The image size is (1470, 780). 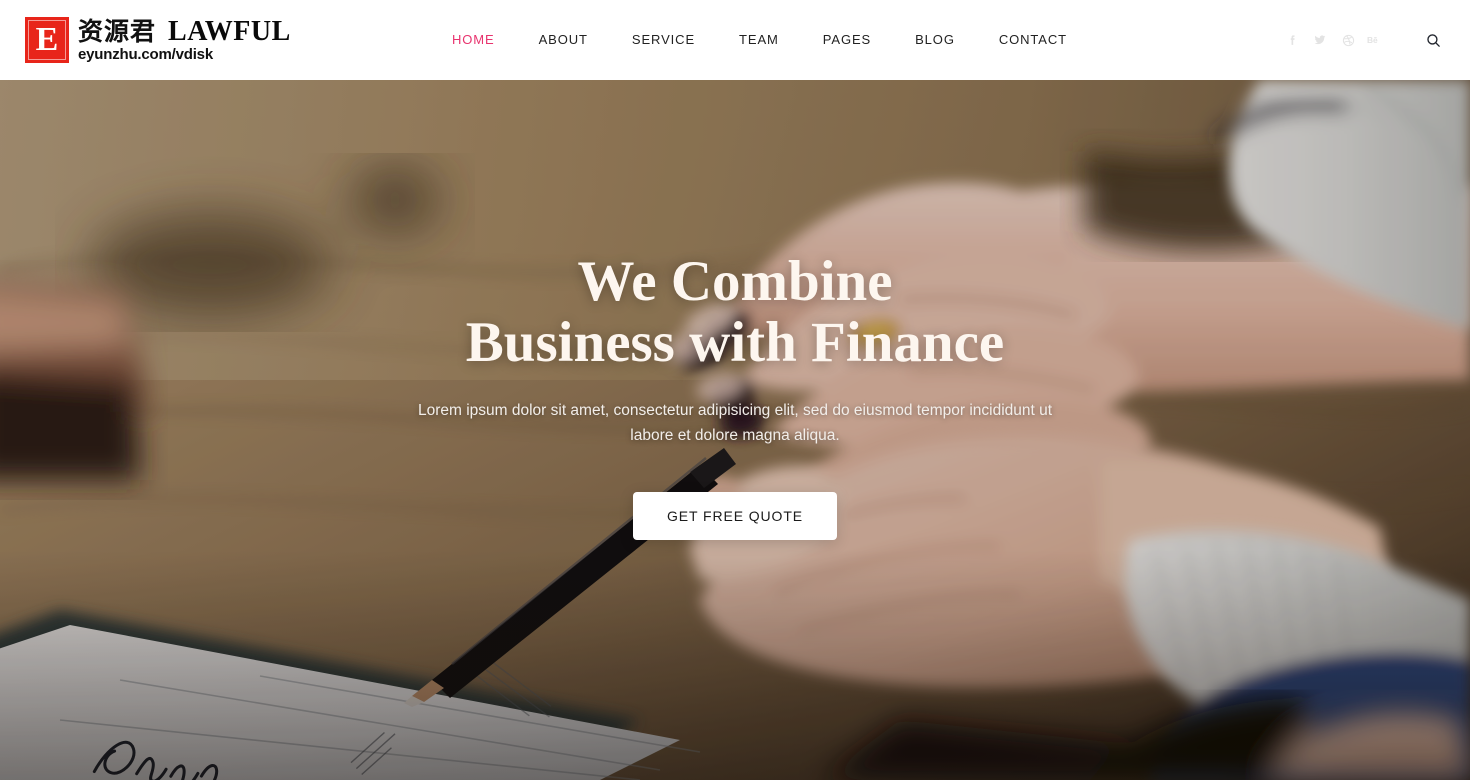 What do you see at coordinates (735, 516) in the screenshot?
I see `get-free-quote-button: GET FREE QUOTE` at bounding box center [735, 516].